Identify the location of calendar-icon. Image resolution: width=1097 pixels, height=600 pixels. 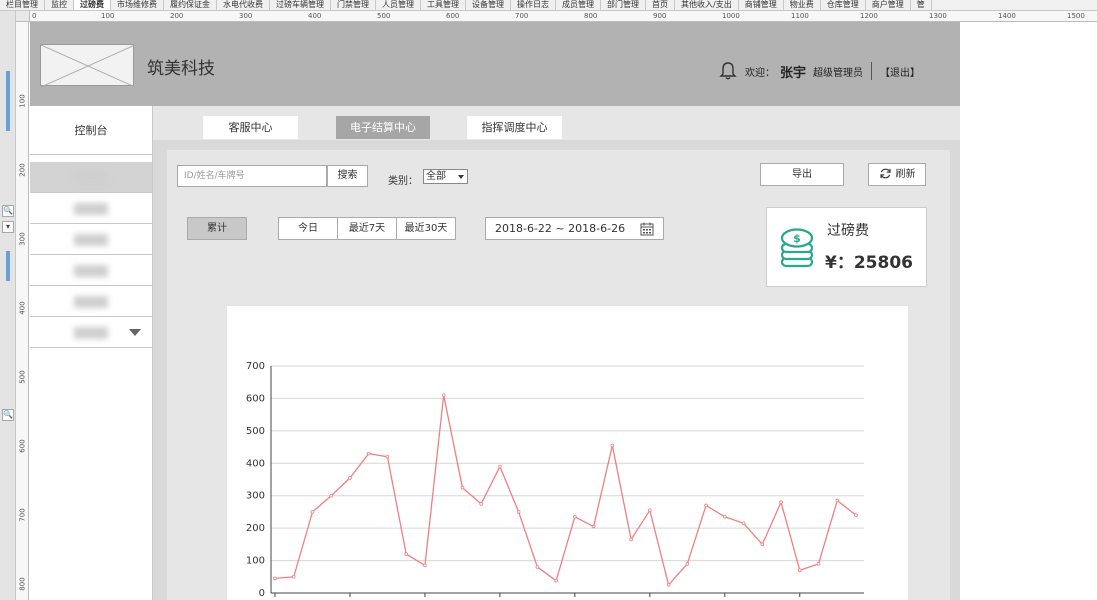
(647, 229).